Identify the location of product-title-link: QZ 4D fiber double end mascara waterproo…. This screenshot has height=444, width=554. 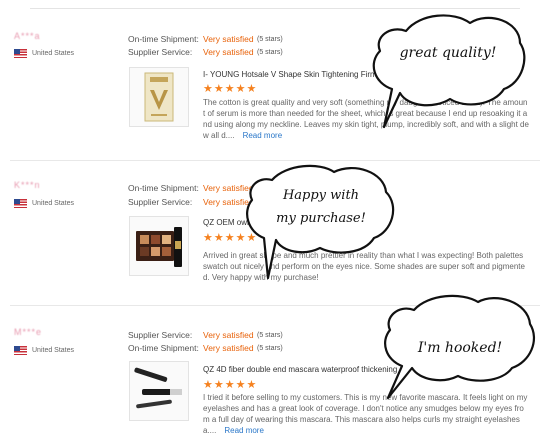
(303, 369).